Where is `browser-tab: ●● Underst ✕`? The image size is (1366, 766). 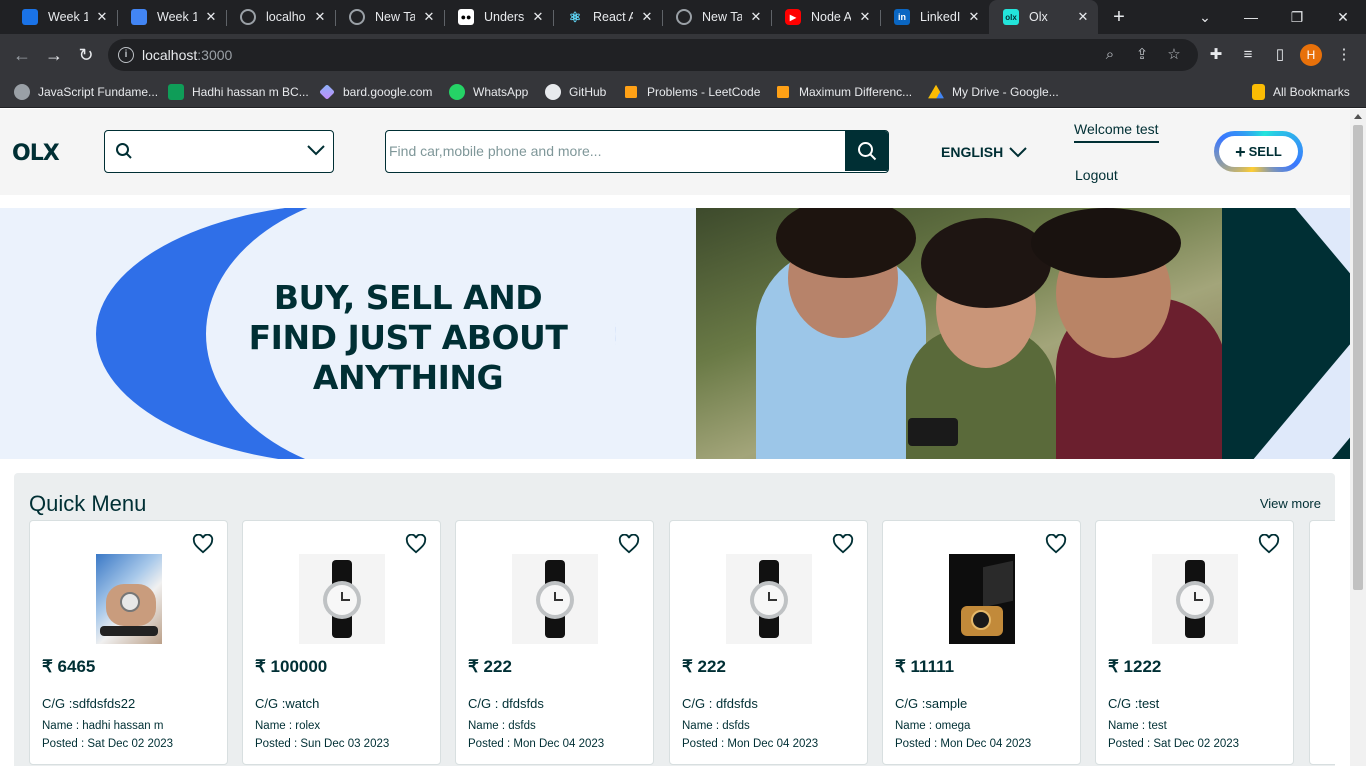 browser-tab: ●● Underst ✕ is located at coordinates (498, 17).